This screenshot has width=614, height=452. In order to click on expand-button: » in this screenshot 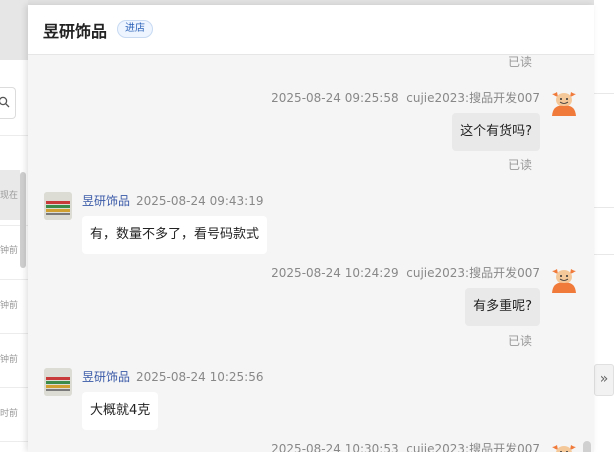, I will do `click(604, 380)`.